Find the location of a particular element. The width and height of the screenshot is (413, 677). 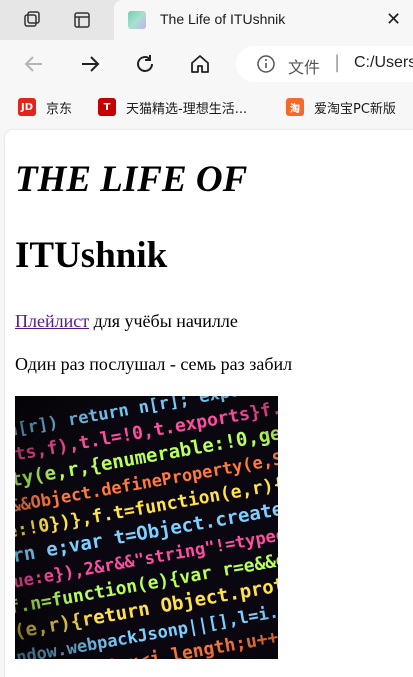

bookmark-jd: JD 京东 is located at coordinates (45, 107).